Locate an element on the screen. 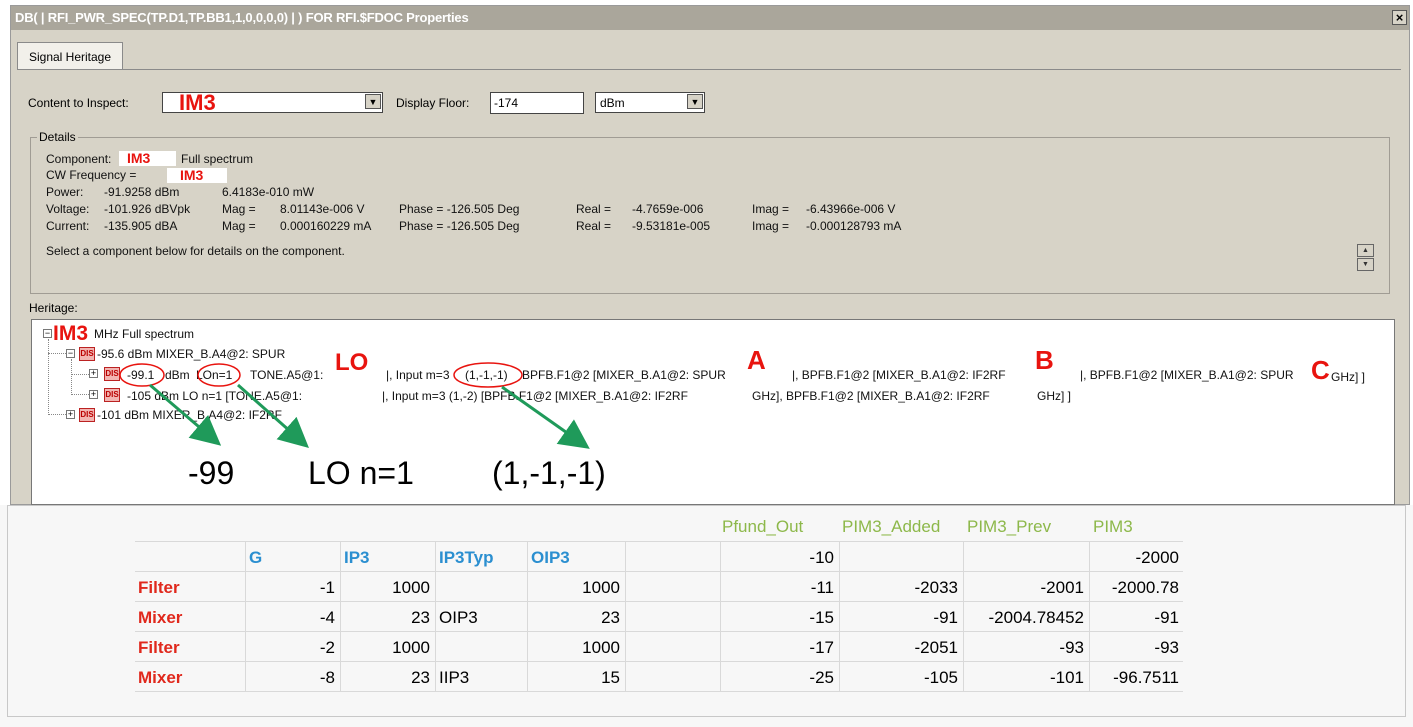  row-pim3-added: -105 is located at coordinates (940, 677).